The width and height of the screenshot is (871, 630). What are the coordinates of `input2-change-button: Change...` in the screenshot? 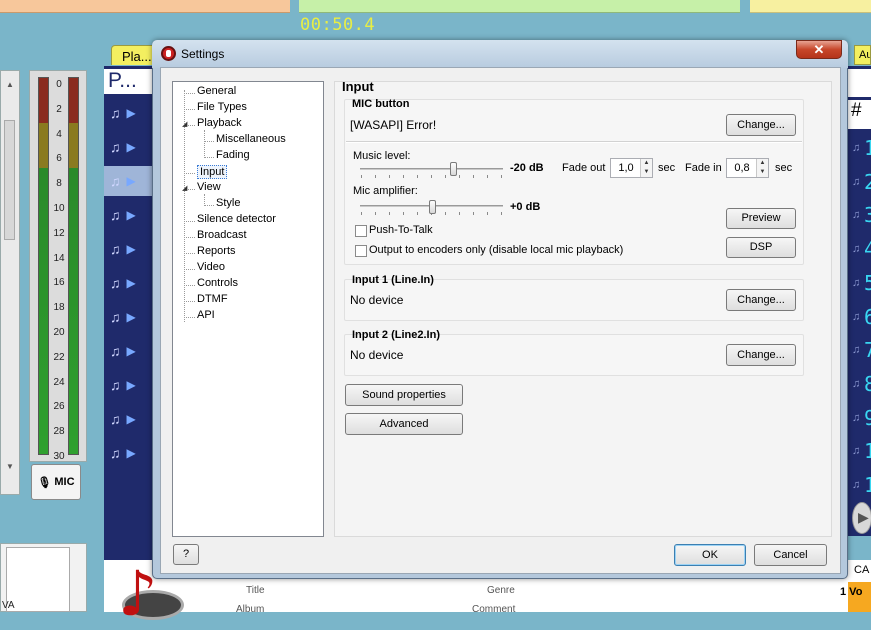 It's located at (761, 355).